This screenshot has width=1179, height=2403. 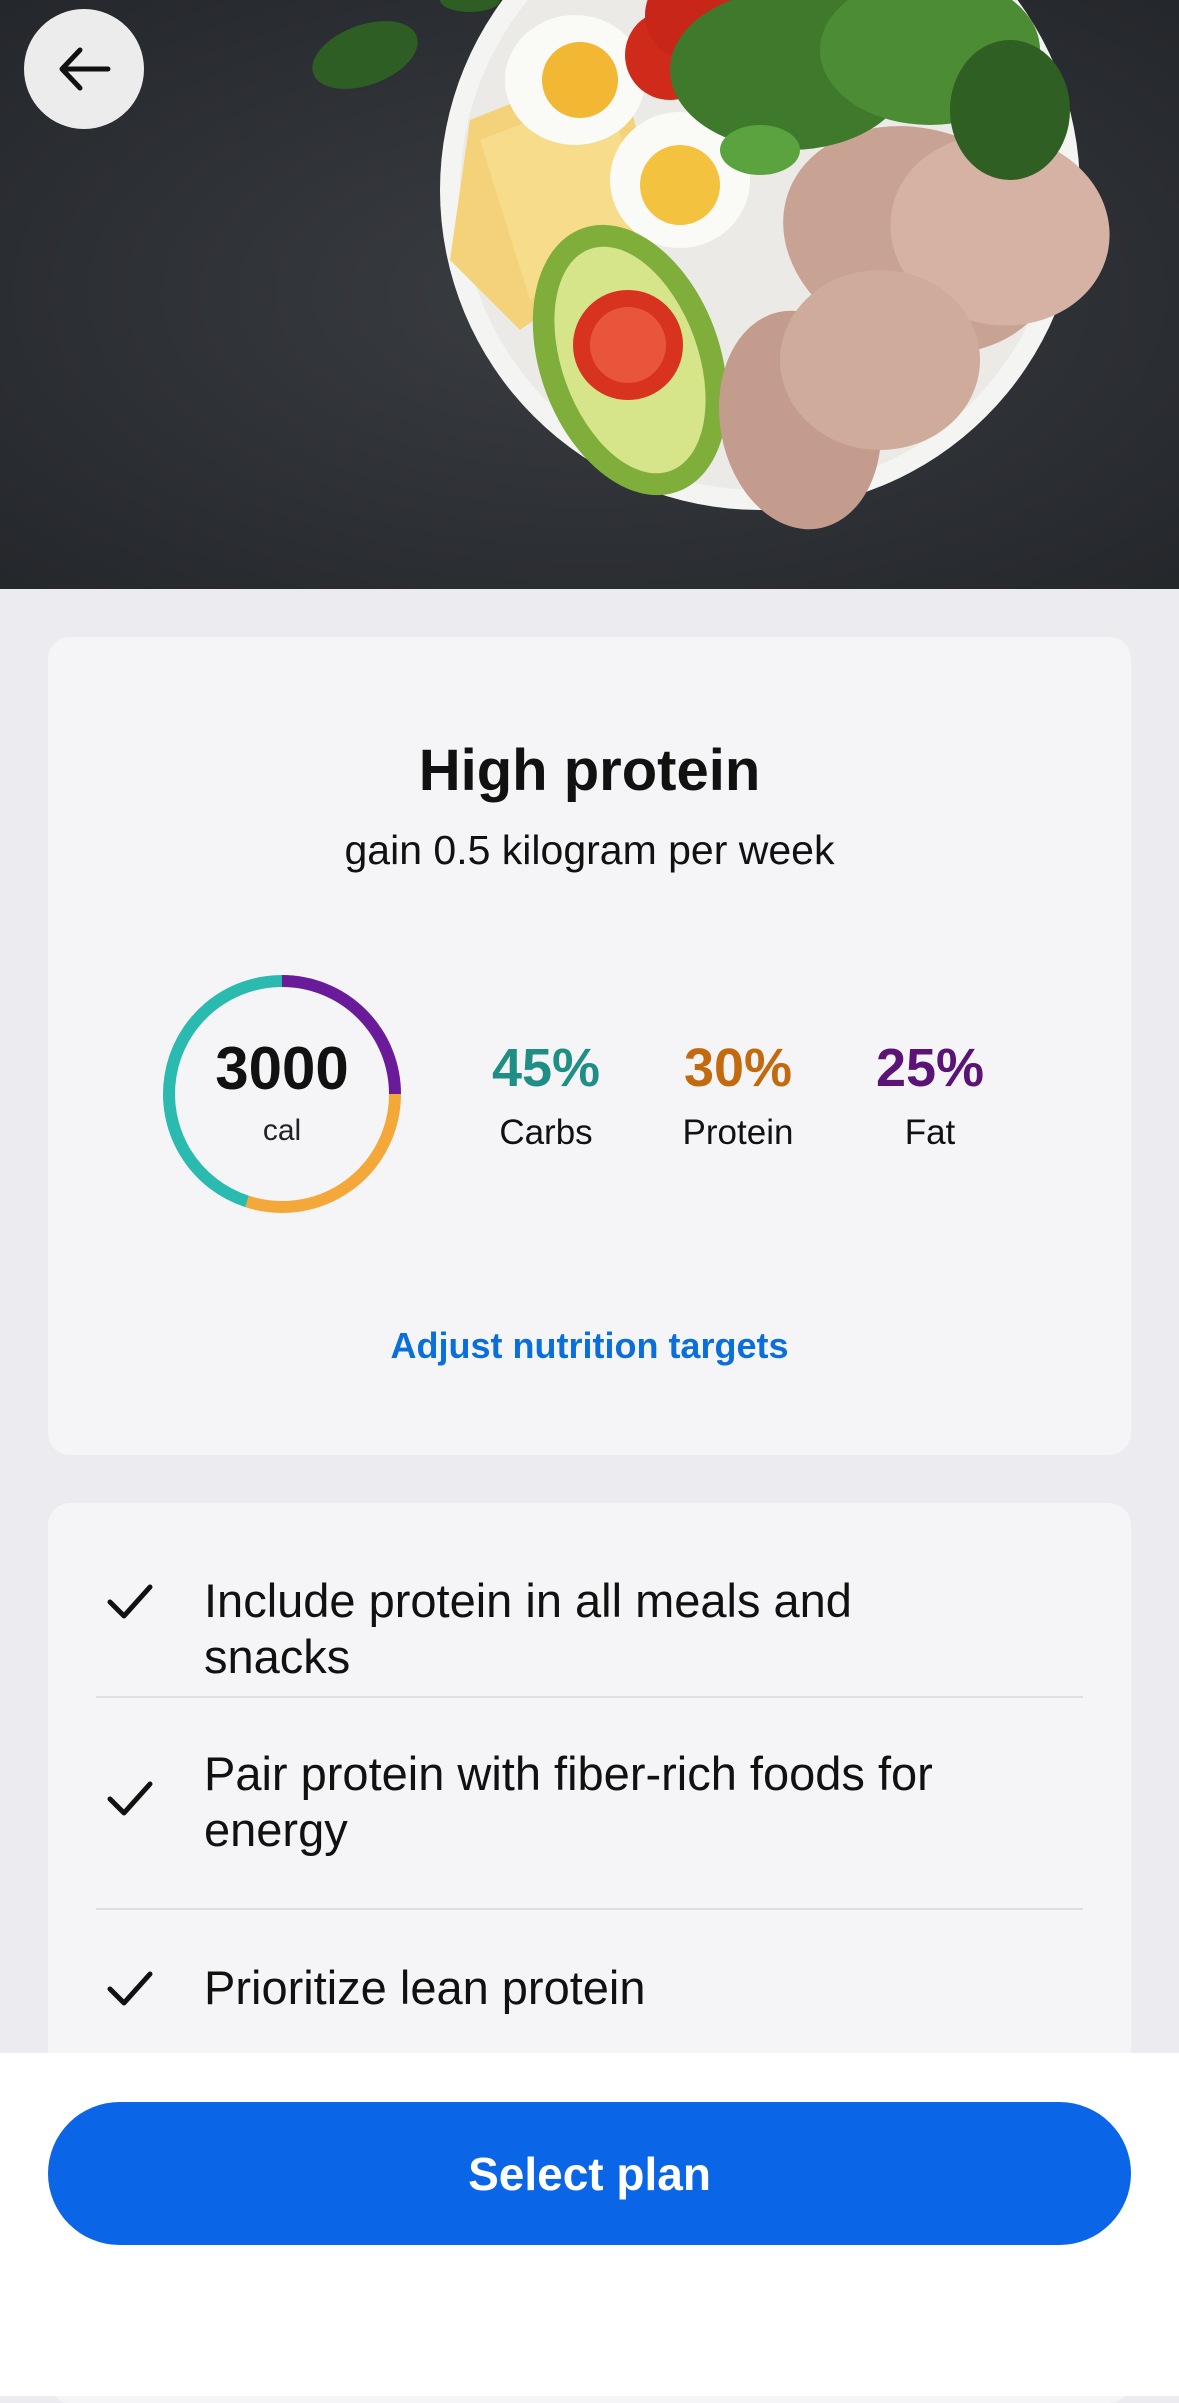 I want to click on tip-item: Prioritize lean protein, so click(x=589, y=1988).